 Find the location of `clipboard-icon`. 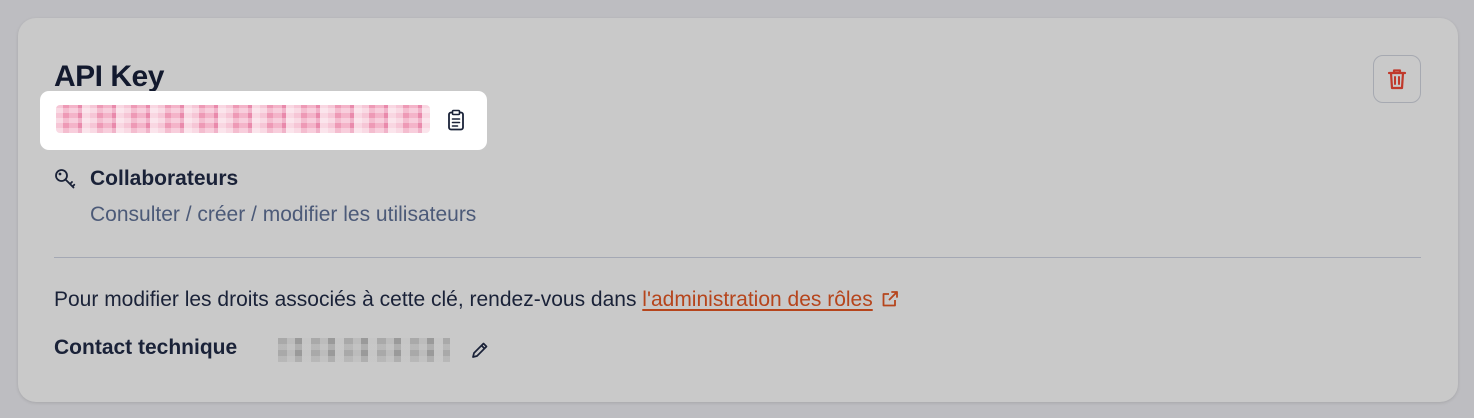

clipboard-icon is located at coordinates (456, 120).